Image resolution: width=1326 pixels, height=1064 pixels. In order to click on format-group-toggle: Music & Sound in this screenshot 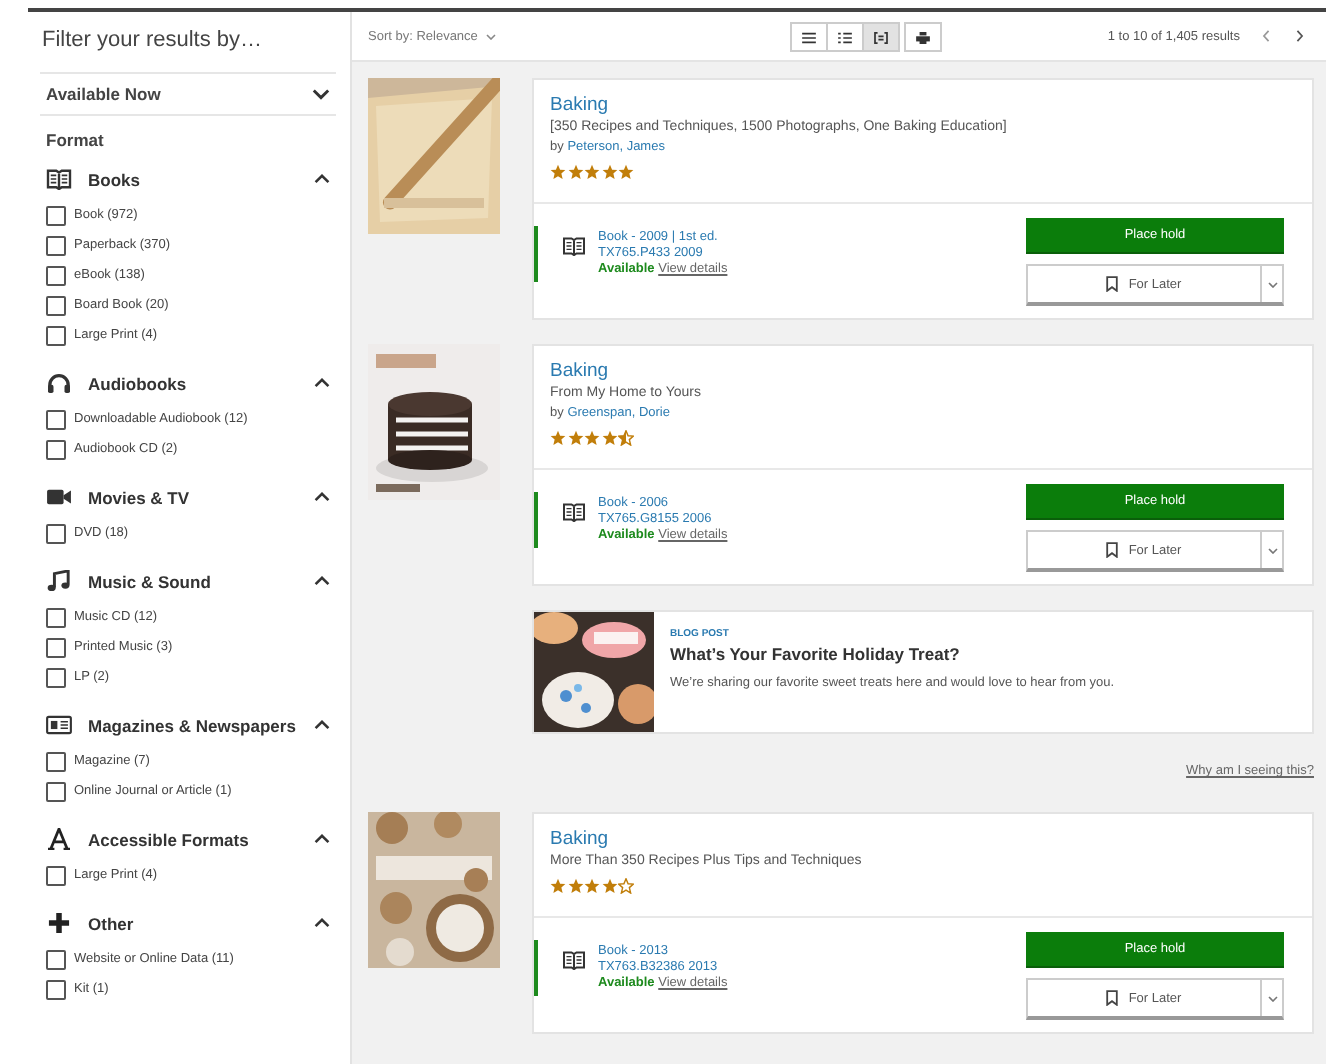, I will do `click(188, 581)`.